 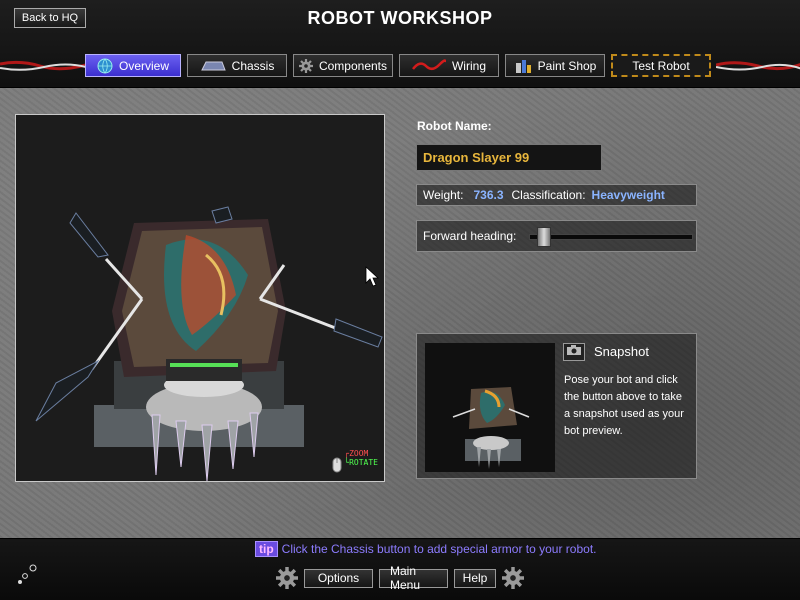 I want to click on cable-decoration-left, so click(x=43, y=65).